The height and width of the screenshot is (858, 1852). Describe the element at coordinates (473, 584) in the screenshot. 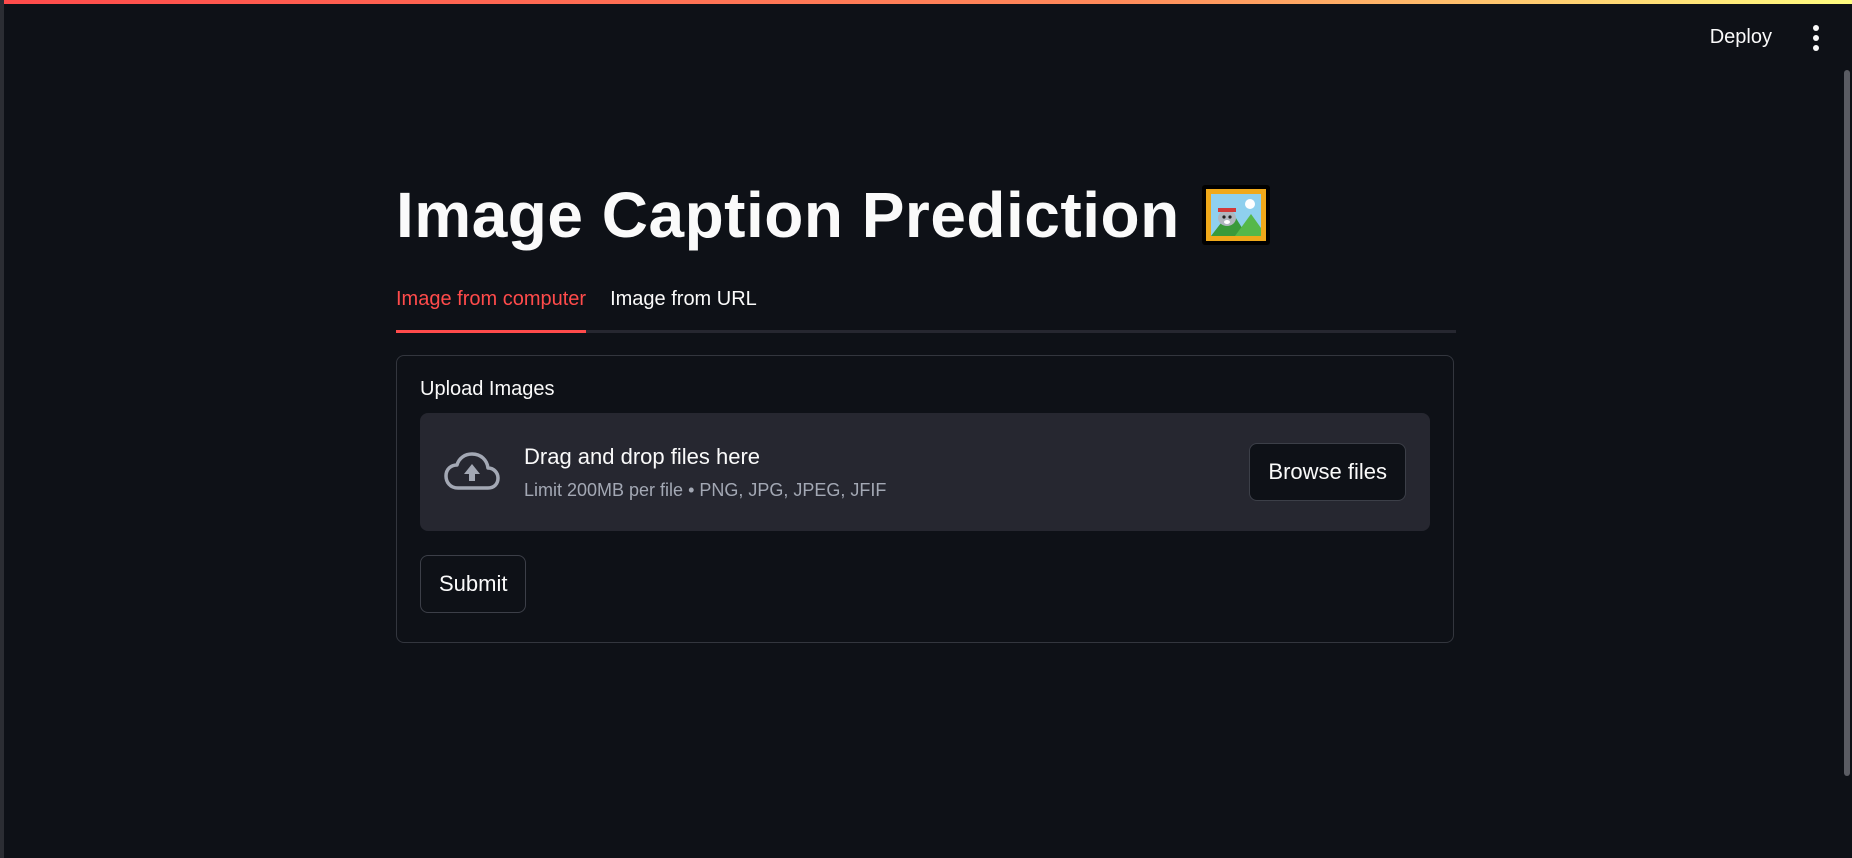

I see `submit-button: Submit` at that location.